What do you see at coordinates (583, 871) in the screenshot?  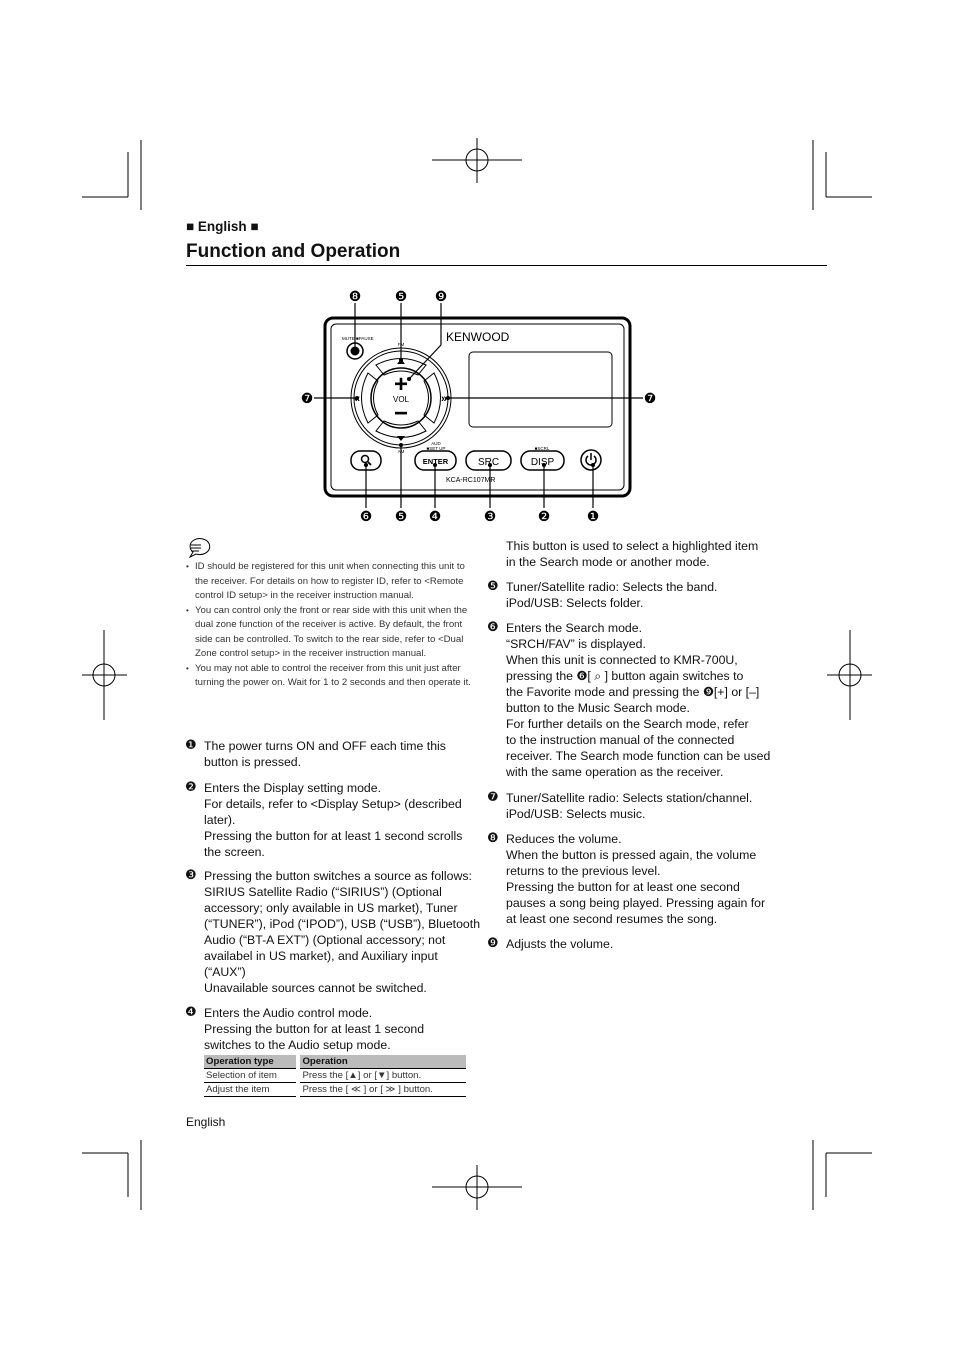 I see `item-text-line: returns to the previous level.` at bounding box center [583, 871].